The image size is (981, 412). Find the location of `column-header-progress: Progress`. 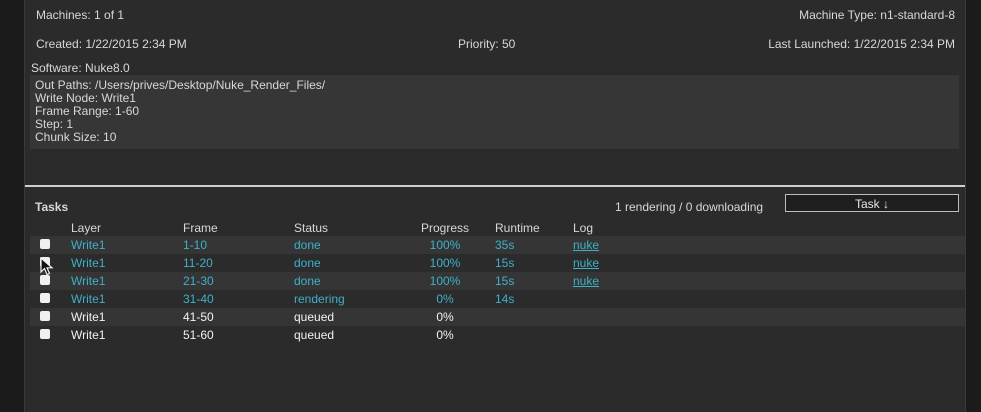

column-header-progress: Progress is located at coordinates (445, 228).